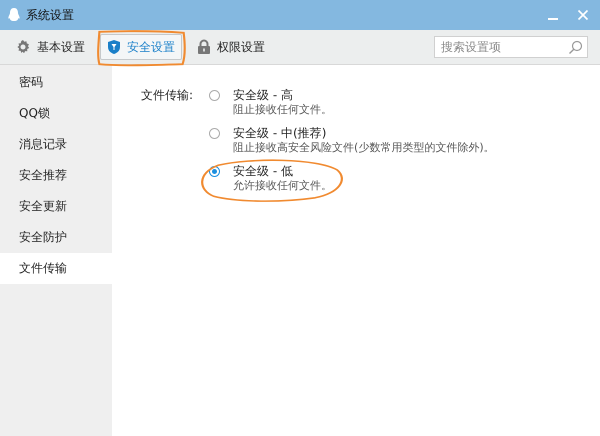 Image resolution: width=600 pixels, height=436 pixels. I want to click on lock-icon, so click(204, 47).